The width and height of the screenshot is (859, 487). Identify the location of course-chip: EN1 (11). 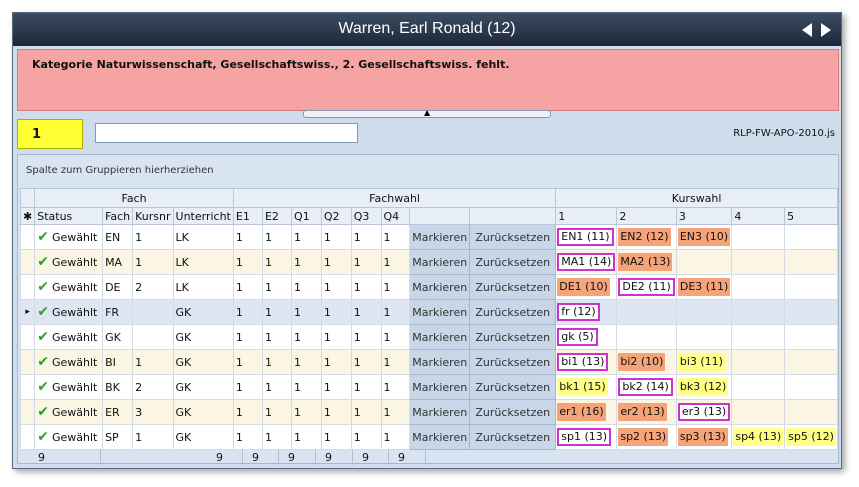
(585, 237).